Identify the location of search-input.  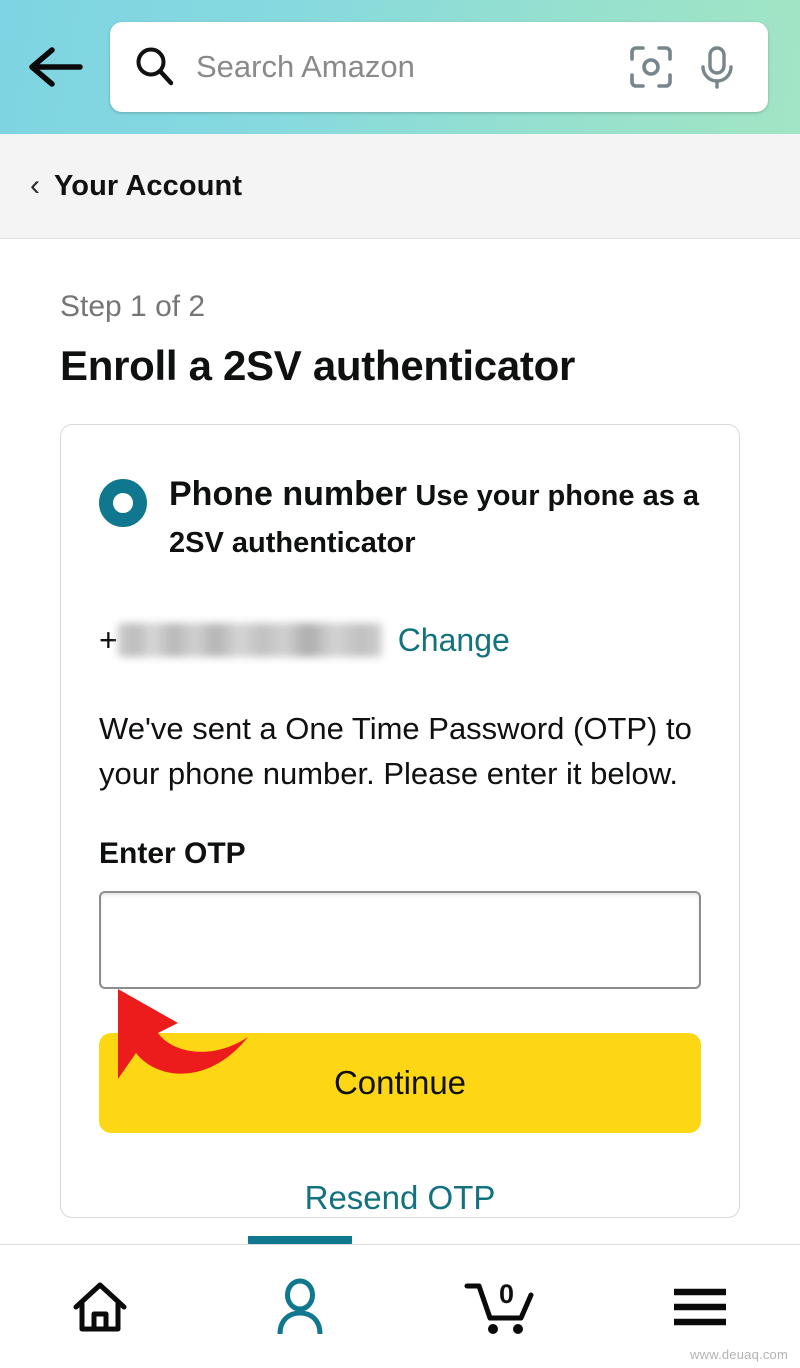
(398, 67).